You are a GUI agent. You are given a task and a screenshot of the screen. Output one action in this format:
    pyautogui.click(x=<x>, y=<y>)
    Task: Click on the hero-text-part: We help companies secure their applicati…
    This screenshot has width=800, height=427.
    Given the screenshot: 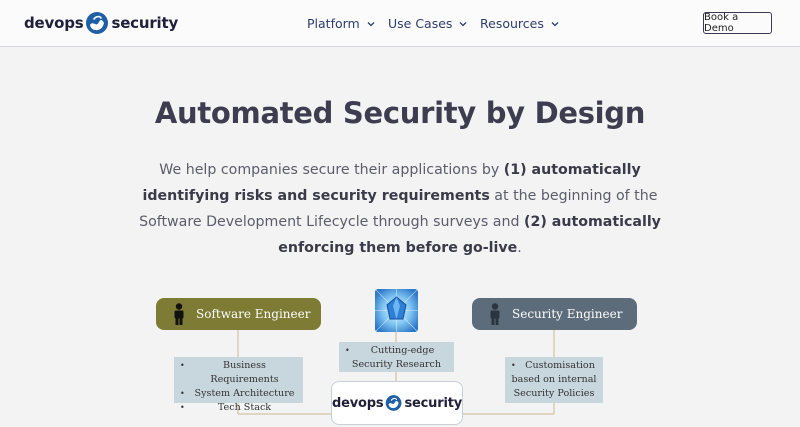 What is the action you would take?
    pyautogui.click(x=331, y=170)
    